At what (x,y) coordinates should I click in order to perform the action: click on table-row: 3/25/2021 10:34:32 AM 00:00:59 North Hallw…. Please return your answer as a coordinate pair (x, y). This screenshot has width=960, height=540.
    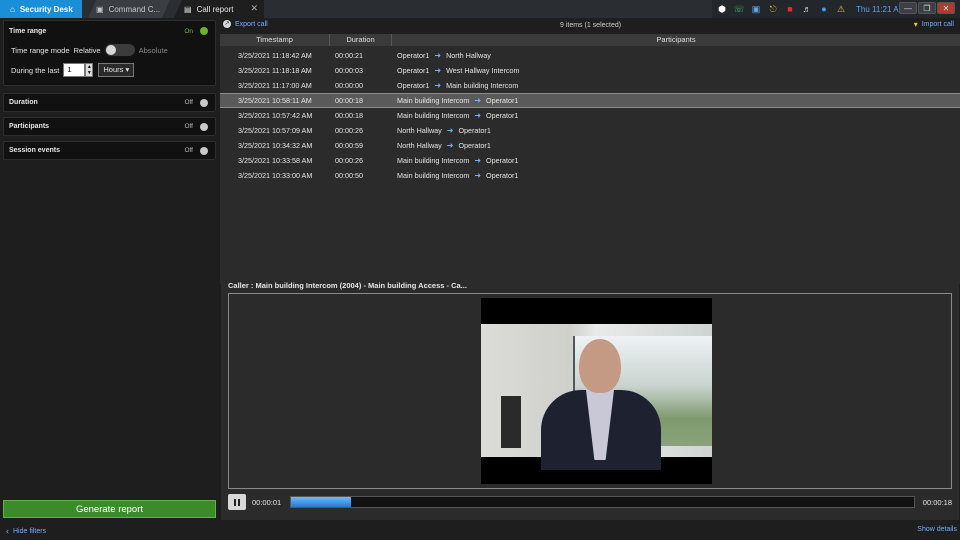
    Looking at the image, I should click on (590, 145).